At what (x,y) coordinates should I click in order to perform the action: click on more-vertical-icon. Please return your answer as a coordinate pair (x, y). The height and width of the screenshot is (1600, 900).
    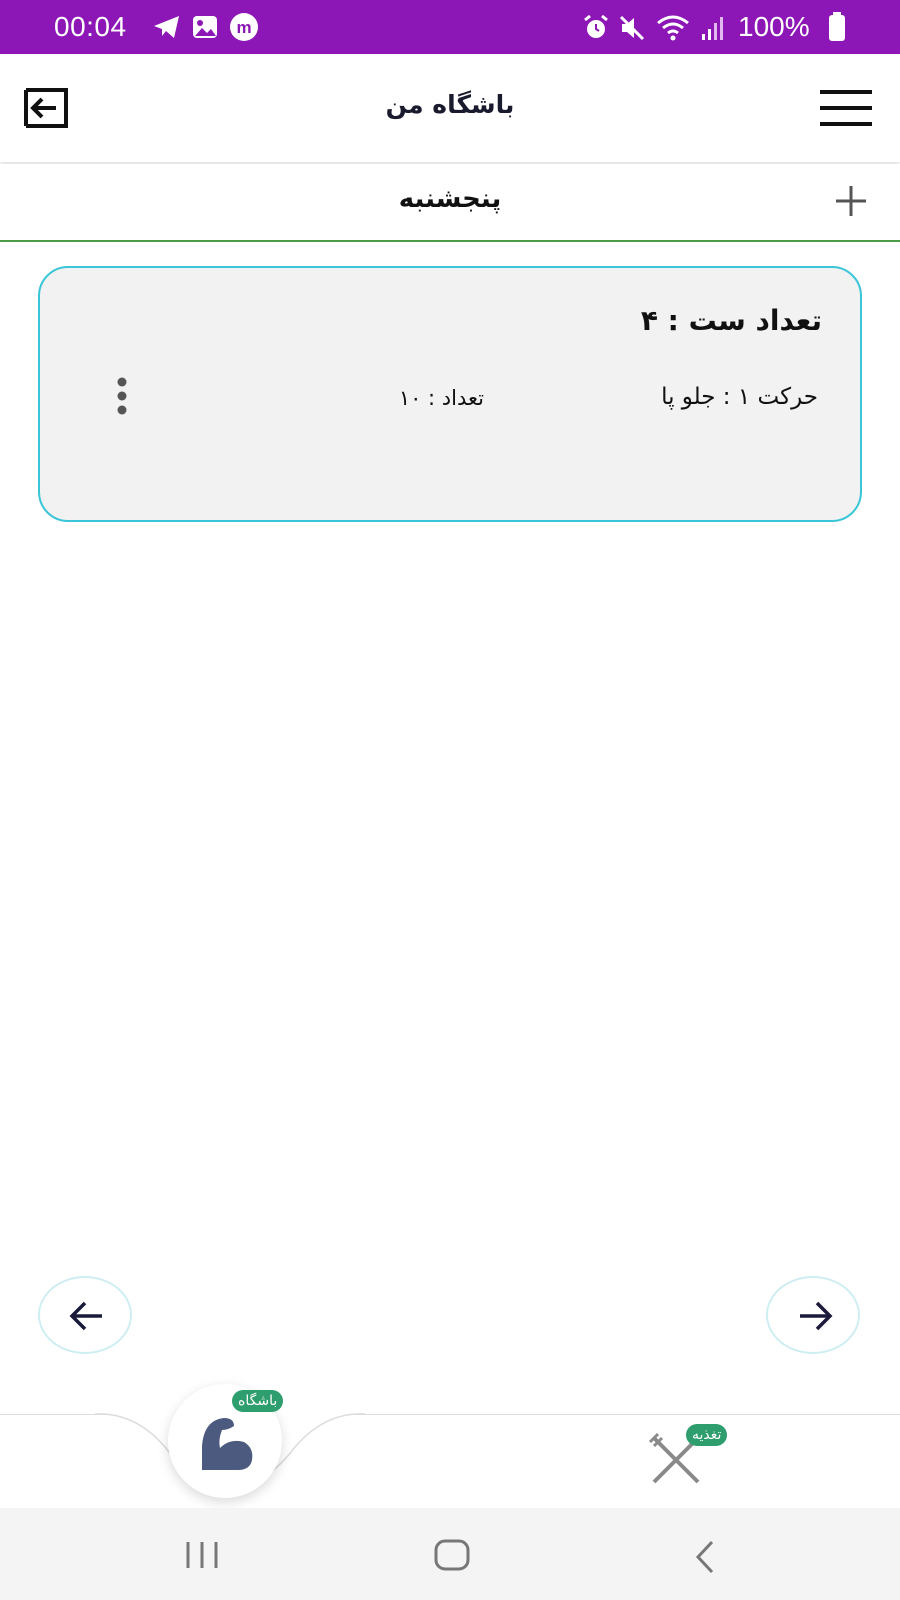
    Looking at the image, I should click on (122, 396).